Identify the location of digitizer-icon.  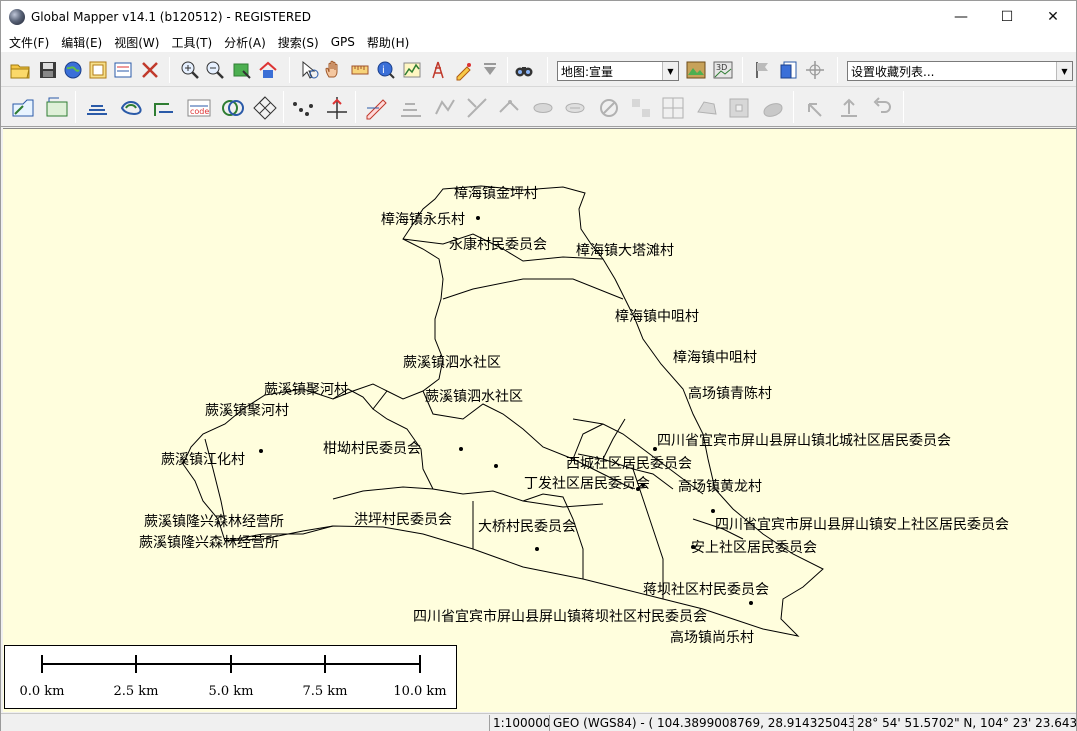
(464, 70).